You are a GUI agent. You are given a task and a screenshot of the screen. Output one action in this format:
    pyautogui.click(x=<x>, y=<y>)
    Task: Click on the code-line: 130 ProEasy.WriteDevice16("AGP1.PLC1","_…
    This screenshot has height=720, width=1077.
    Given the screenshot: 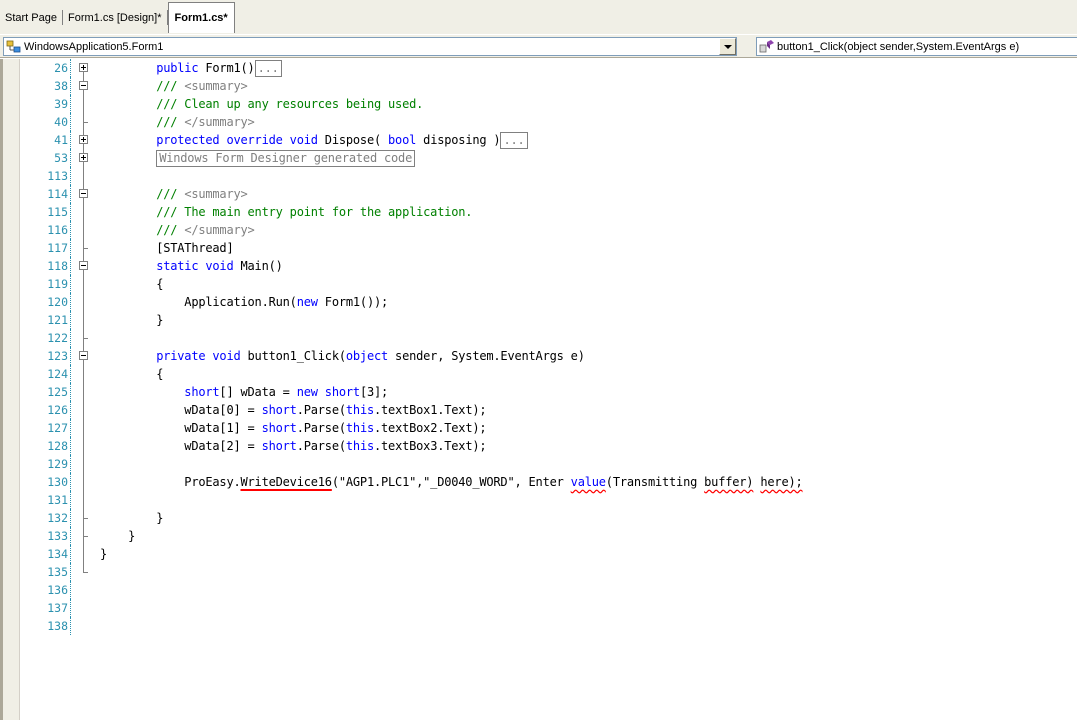 What is the action you would take?
    pyautogui.click(x=538, y=482)
    